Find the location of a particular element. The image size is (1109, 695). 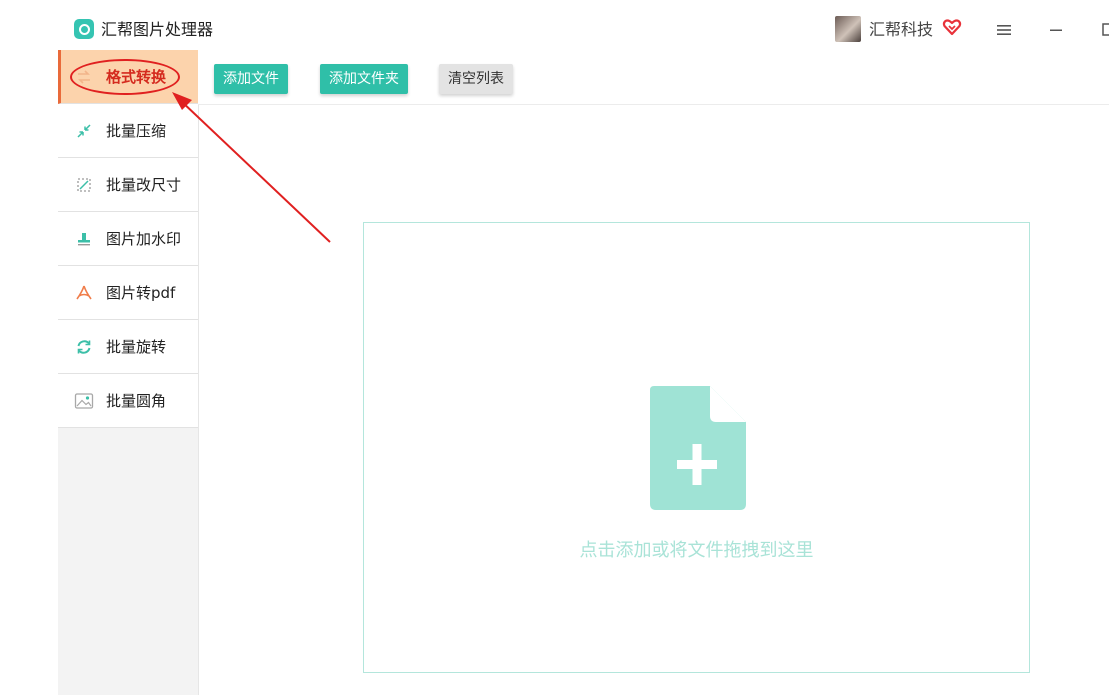

compress-icon is located at coordinates (84, 131).